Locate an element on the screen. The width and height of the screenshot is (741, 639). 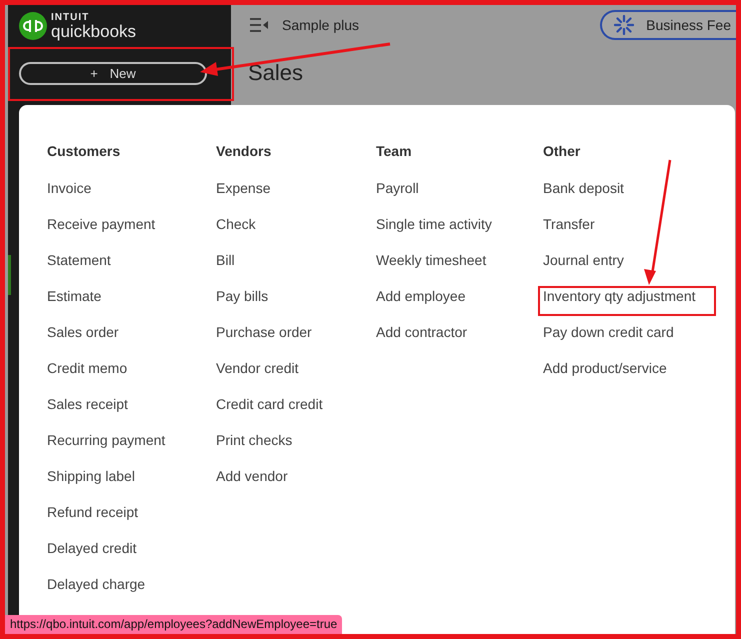
menu-item: Pay down credit card is located at coordinates (639, 342).